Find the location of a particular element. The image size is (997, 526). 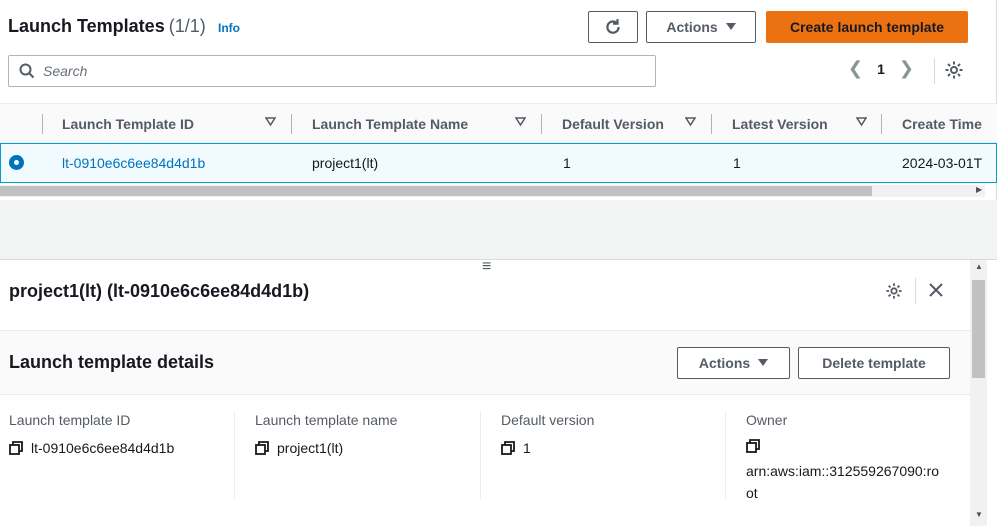

actions-dropdown-button: Actions is located at coordinates (701, 27).